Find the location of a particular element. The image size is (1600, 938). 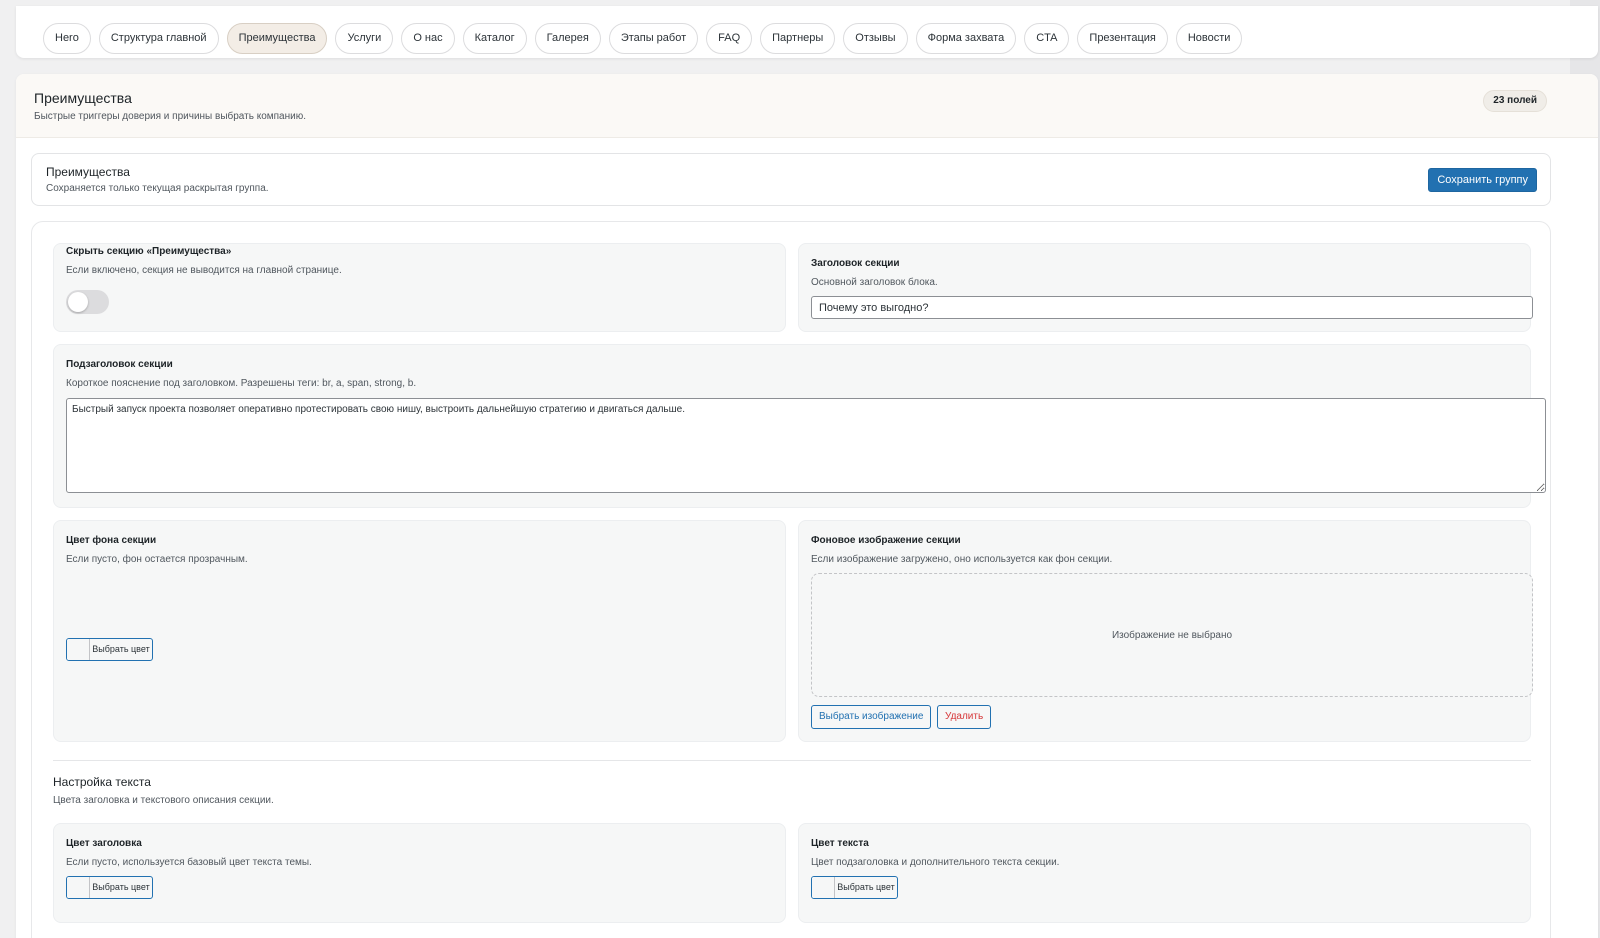

tab-cta: CTA is located at coordinates (1047, 38).